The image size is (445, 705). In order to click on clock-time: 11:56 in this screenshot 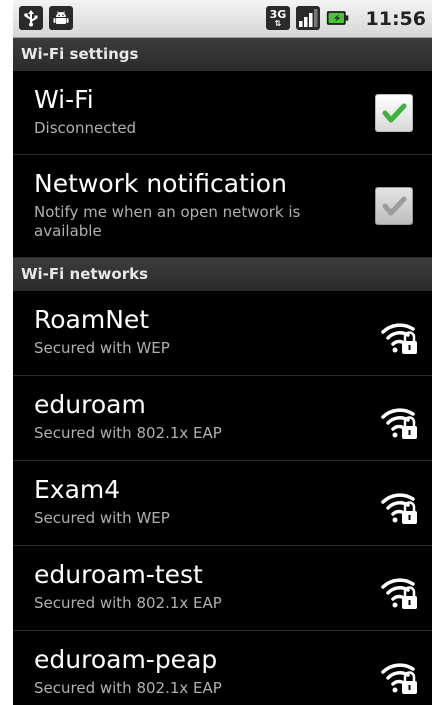, I will do `click(395, 19)`.